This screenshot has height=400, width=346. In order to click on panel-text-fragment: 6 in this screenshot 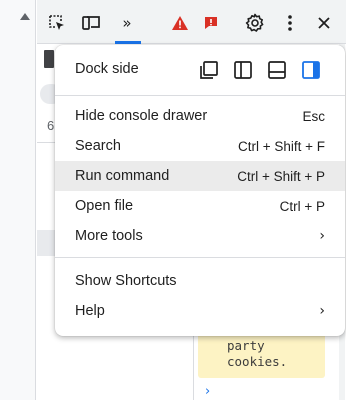, I will do `click(51, 125)`.